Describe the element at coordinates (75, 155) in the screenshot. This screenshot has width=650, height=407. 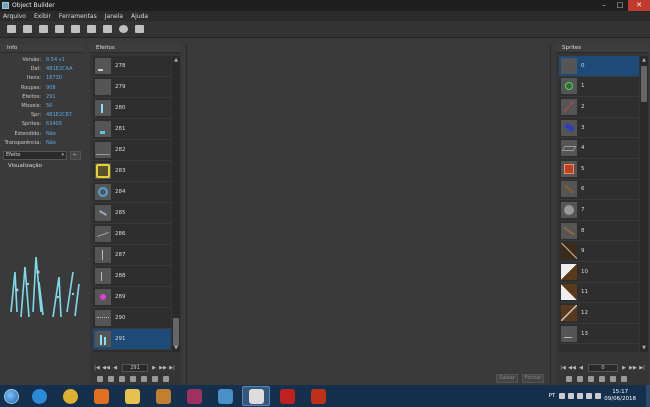
I see `toggle-panel-button: ⇤` at that location.